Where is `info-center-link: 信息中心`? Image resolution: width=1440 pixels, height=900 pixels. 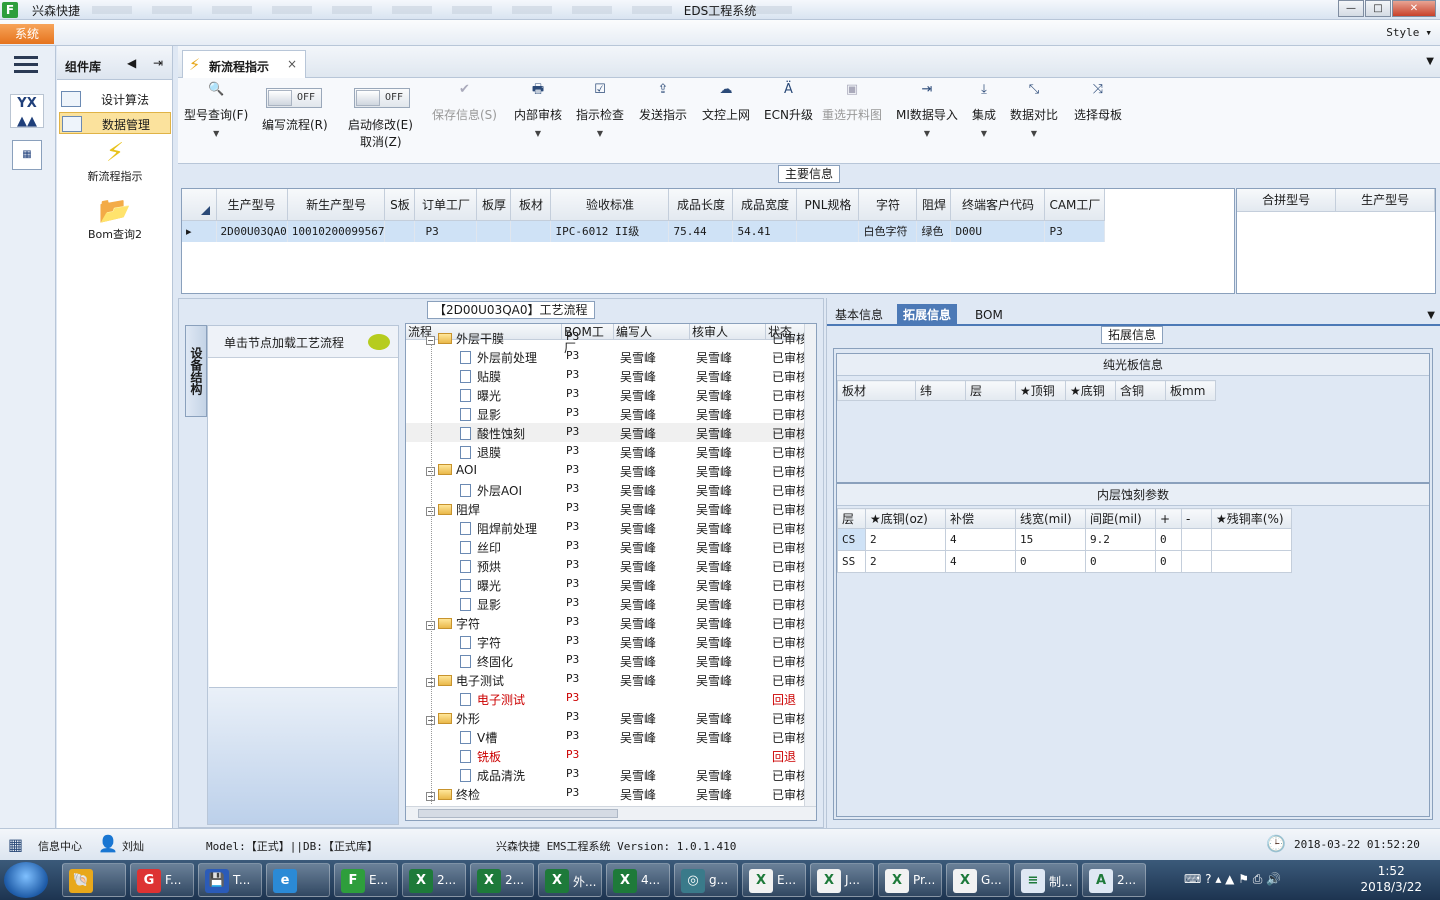 info-center-link: 信息中心 is located at coordinates (60, 846).